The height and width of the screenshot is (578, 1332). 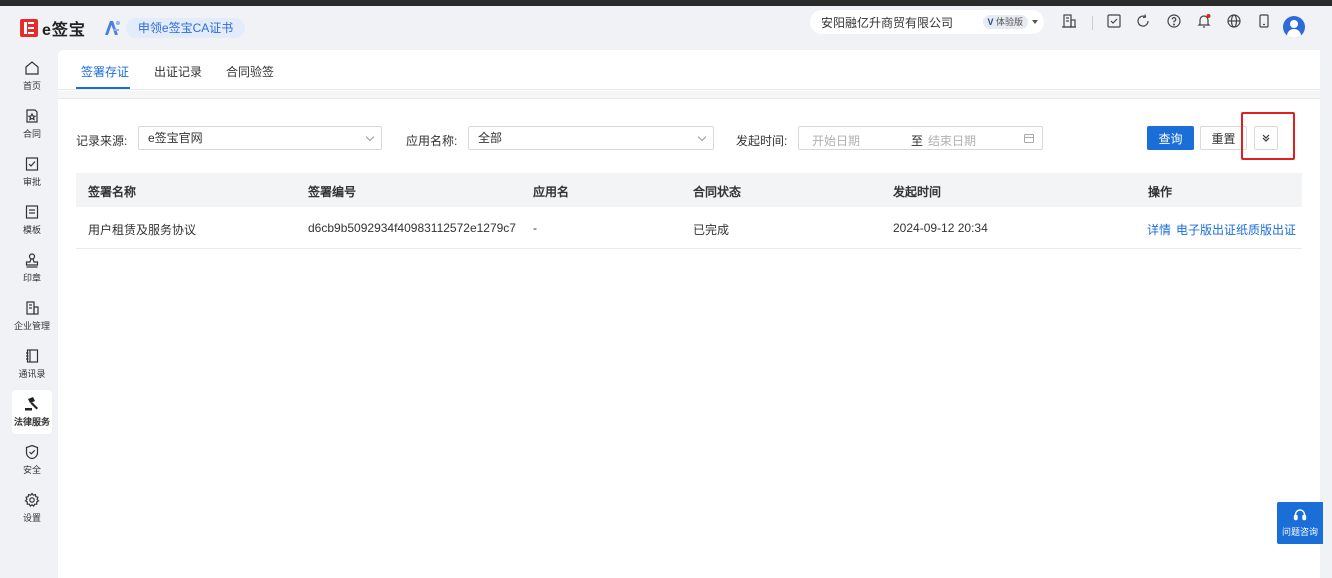 I want to click on tab-sign-evidence: 签署存证, so click(x=105, y=71).